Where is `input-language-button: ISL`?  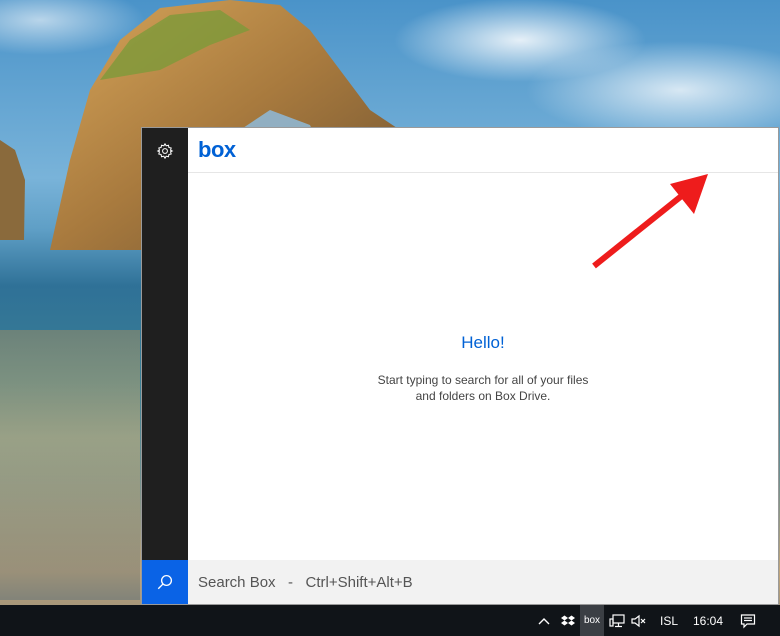 input-language-button: ISL is located at coordinates (669, 620).